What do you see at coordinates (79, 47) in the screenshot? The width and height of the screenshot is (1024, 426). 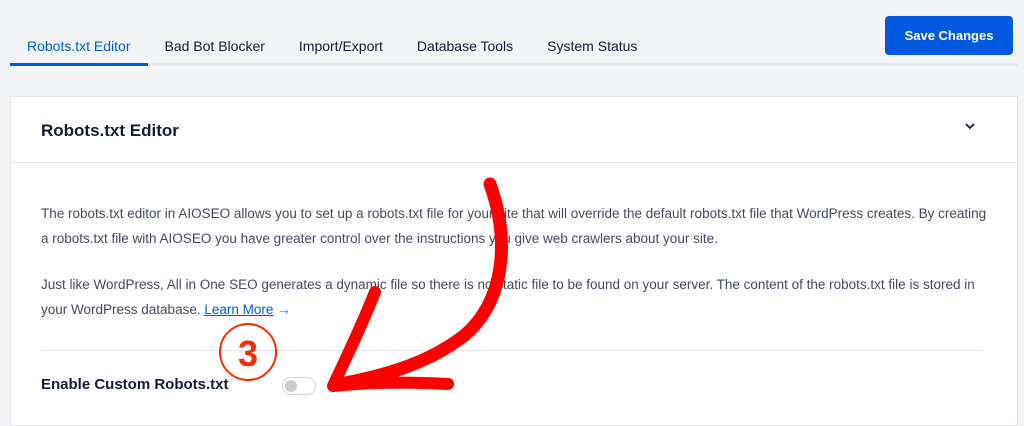 I see `tab-robots-txt-editor: Robots.txt Editor` at bounding box center [79, 47].